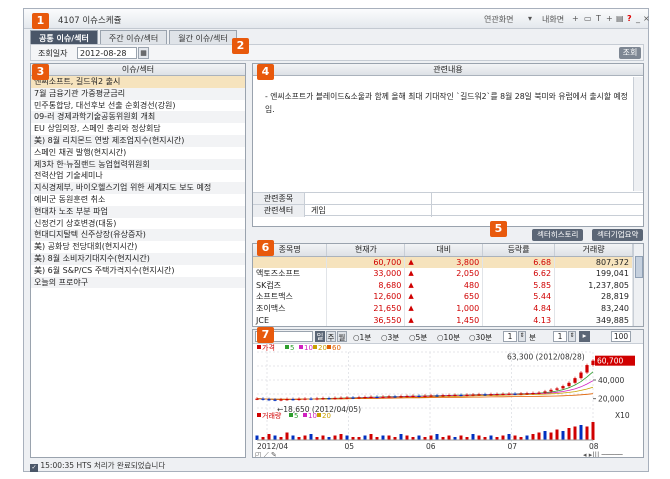  Describe the element at coordinates (498, 19) in the screenshot. I see `related-screen-menu: 연관화면` at that location.